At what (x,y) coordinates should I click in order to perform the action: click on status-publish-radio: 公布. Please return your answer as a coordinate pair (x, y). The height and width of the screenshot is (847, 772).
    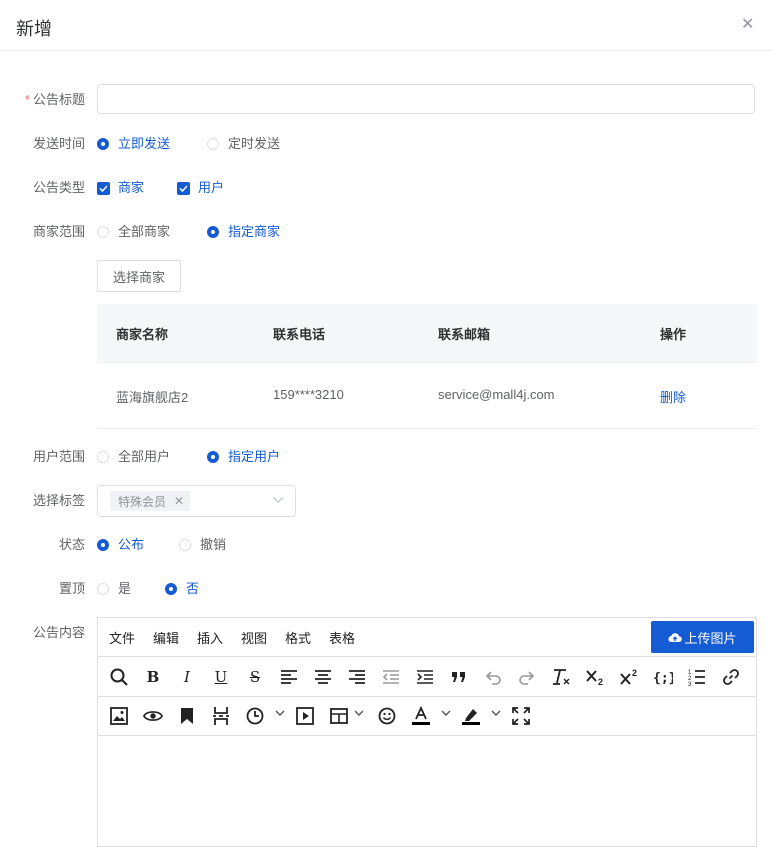
    Looking at the image, I should click on (120, 545).